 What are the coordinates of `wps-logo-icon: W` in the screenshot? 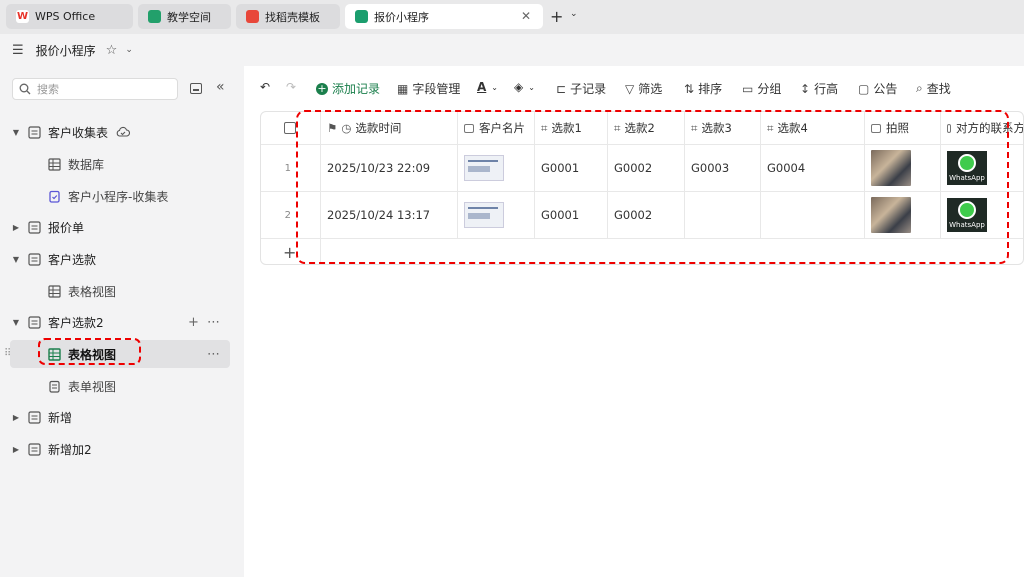 It's located at (22, 16).